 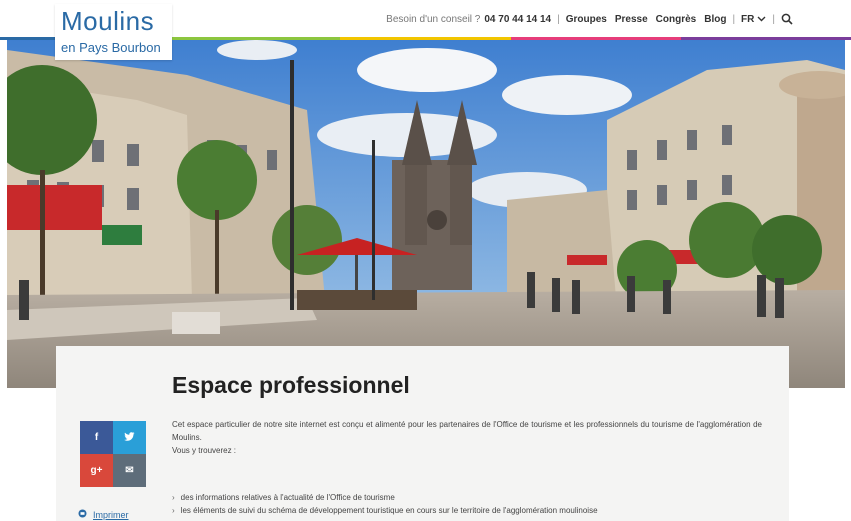 What do you see at coordinates (787, 19) in the screenshot?
I see `search-icon` at bounding box center [787, 19].